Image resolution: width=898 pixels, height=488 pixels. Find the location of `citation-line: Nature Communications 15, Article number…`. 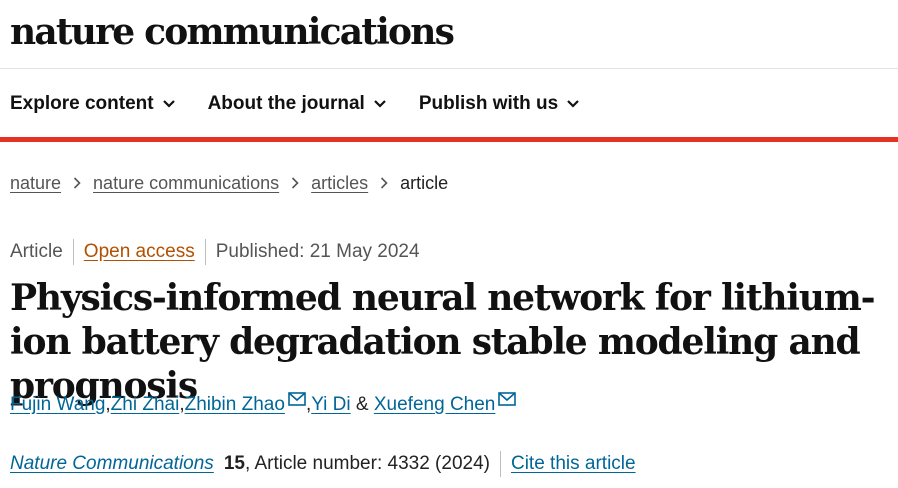

citation-line: Nature Communications 15, Article number… is located at coordinates (323, 464).